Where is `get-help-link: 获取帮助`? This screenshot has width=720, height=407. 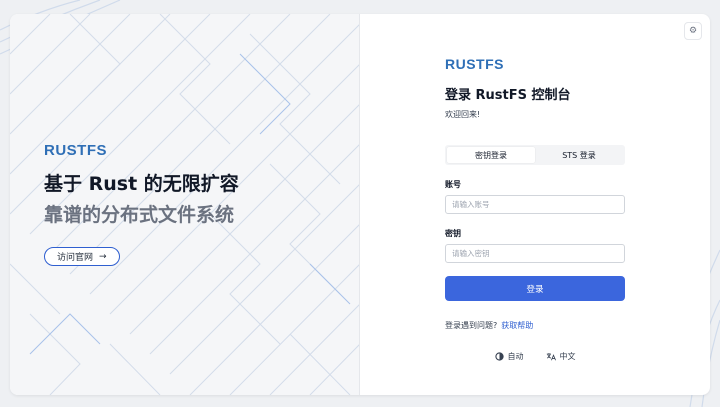
get-help-link: 获取帮助 is located at coordinates (517, 325).